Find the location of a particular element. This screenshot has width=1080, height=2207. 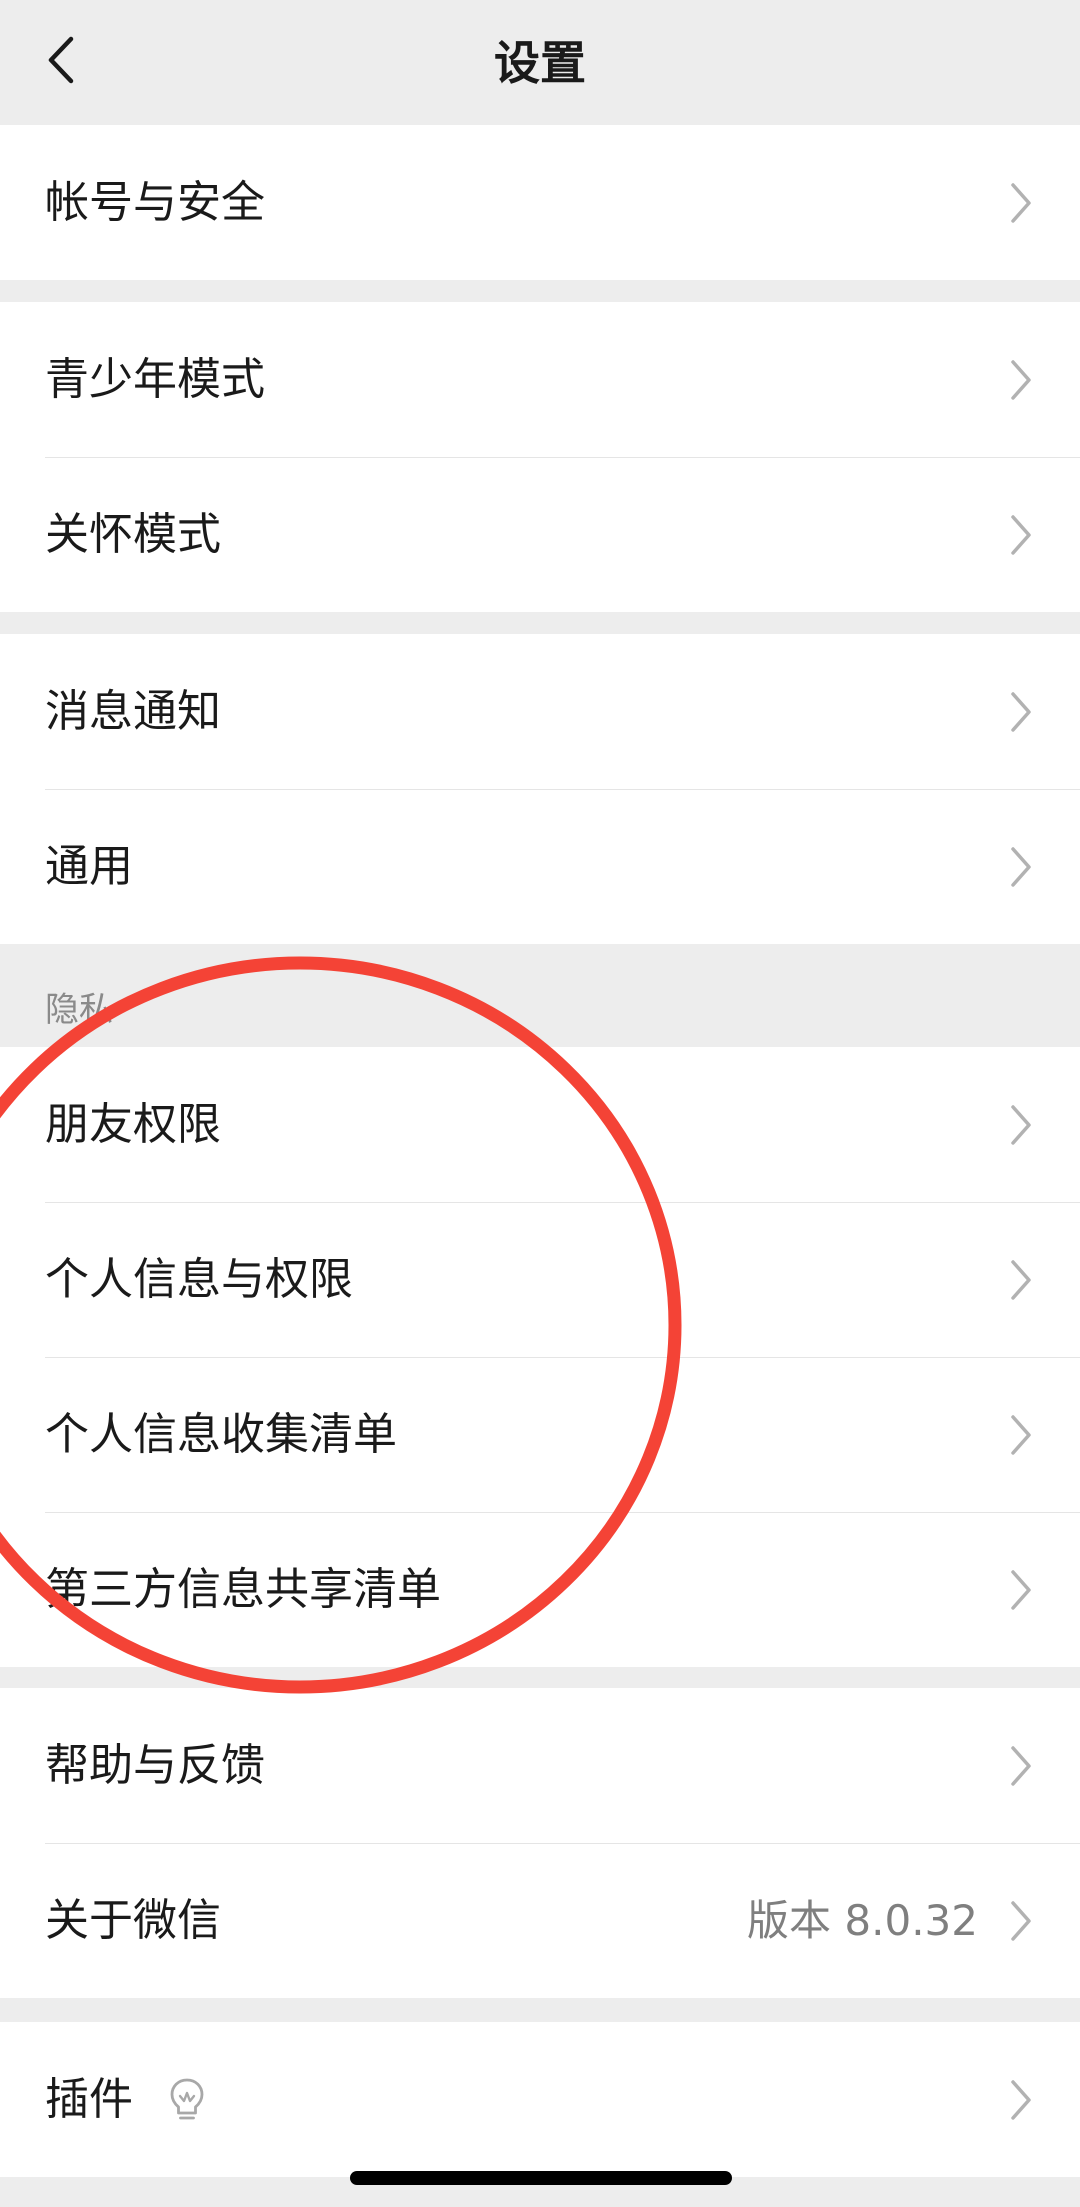

settings-group-help-about: 帮助与反馈 关于微信 版本 8.0.32 is located at coordinates (540, 1843).